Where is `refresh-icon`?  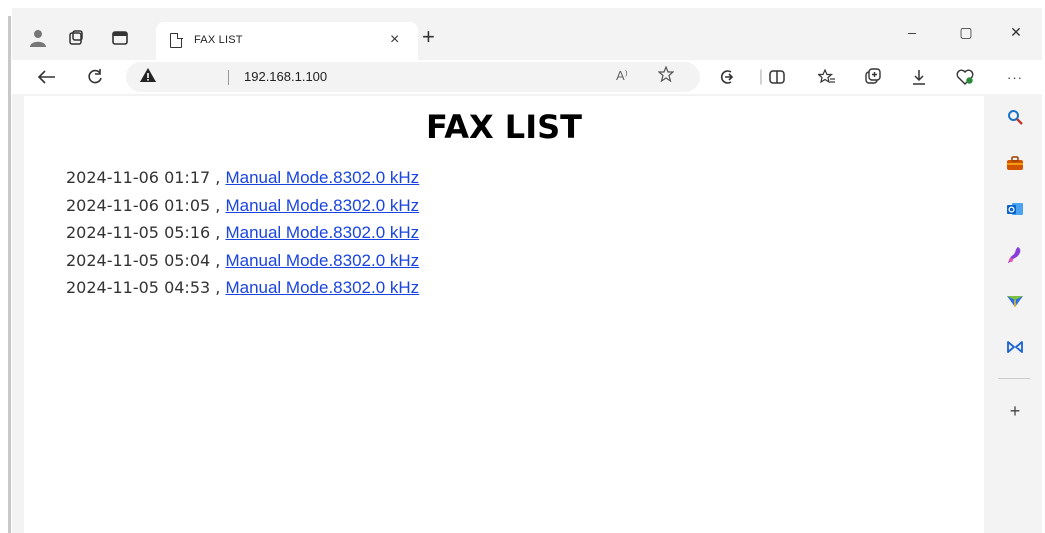
refresh-icon is located at coordinates (95, 77).